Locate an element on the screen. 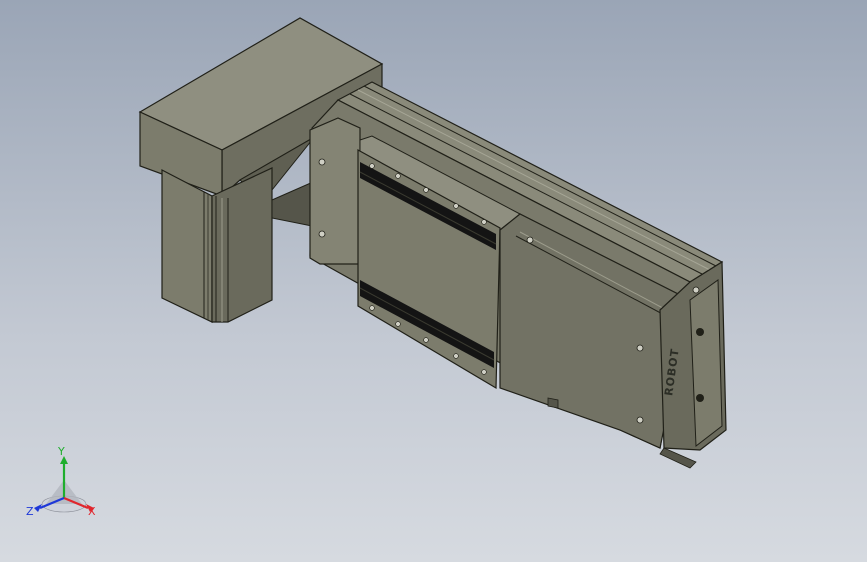 The height and width of the screenshot is (562, 867). axis-triad: Y Z X is located at coordinates (66, 486).